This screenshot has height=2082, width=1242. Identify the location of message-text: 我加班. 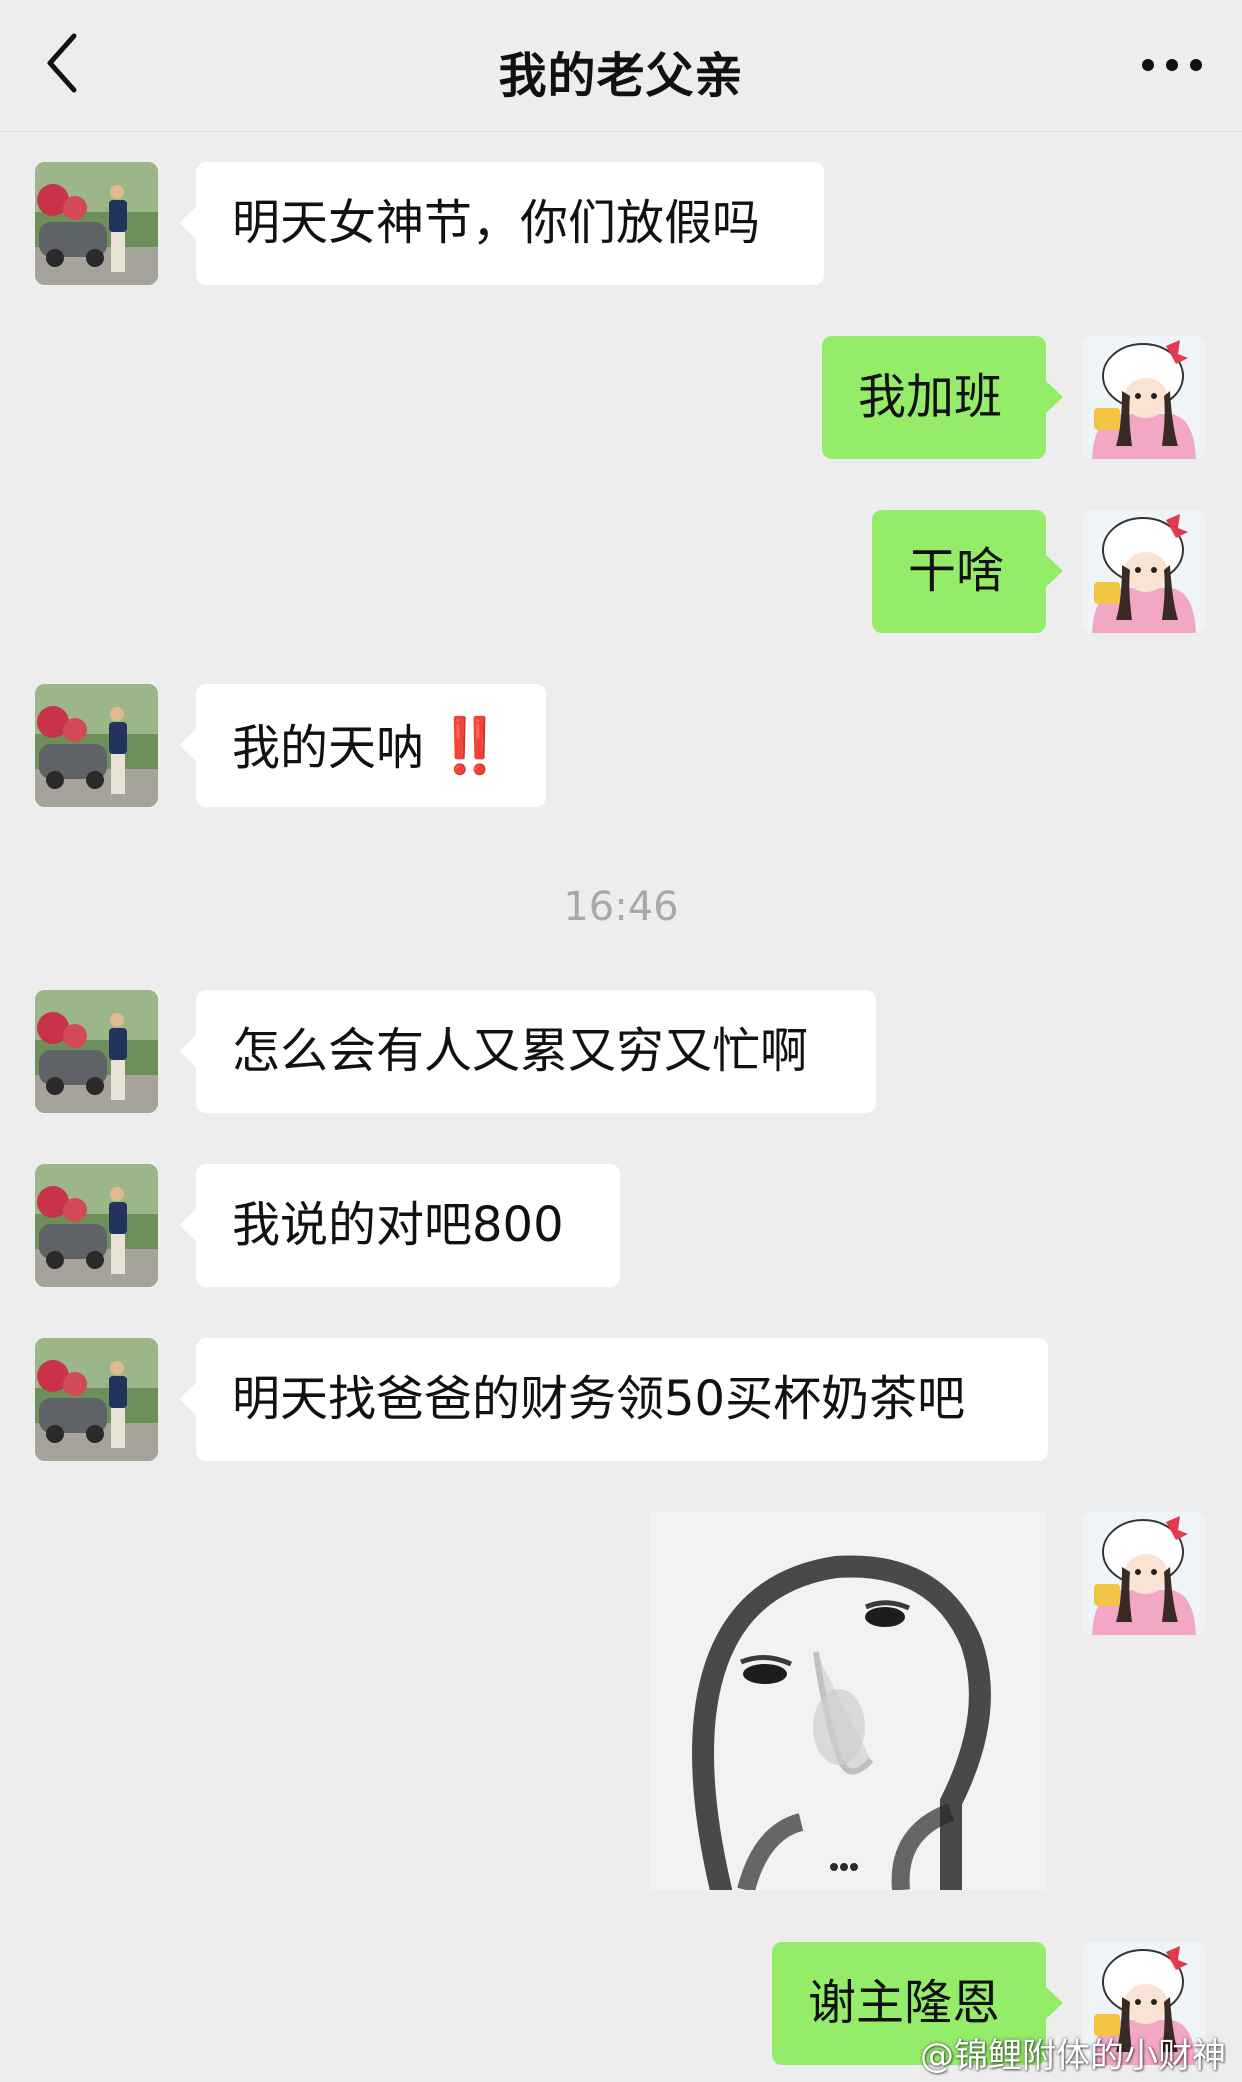
(930, 397).